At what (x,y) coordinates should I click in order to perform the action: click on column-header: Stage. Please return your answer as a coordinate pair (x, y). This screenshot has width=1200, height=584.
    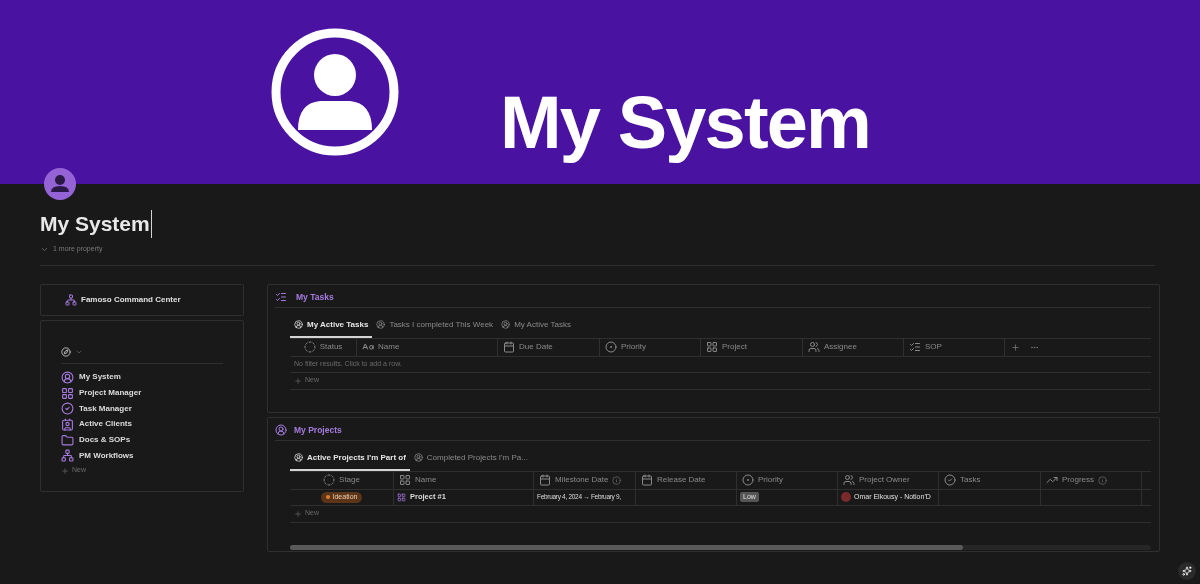
    Looking at the image, I should click on (342, 480).